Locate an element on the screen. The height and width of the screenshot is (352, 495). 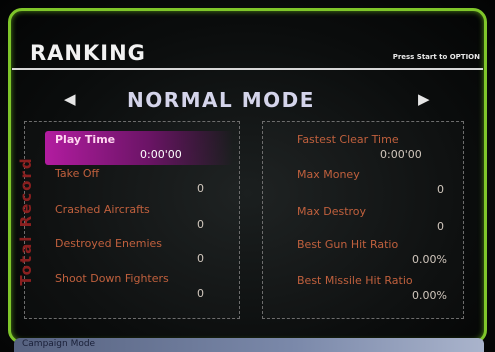
stat-missile-ratio-label: Best Missile Hit Ratio is located at coordinates (355, 280).